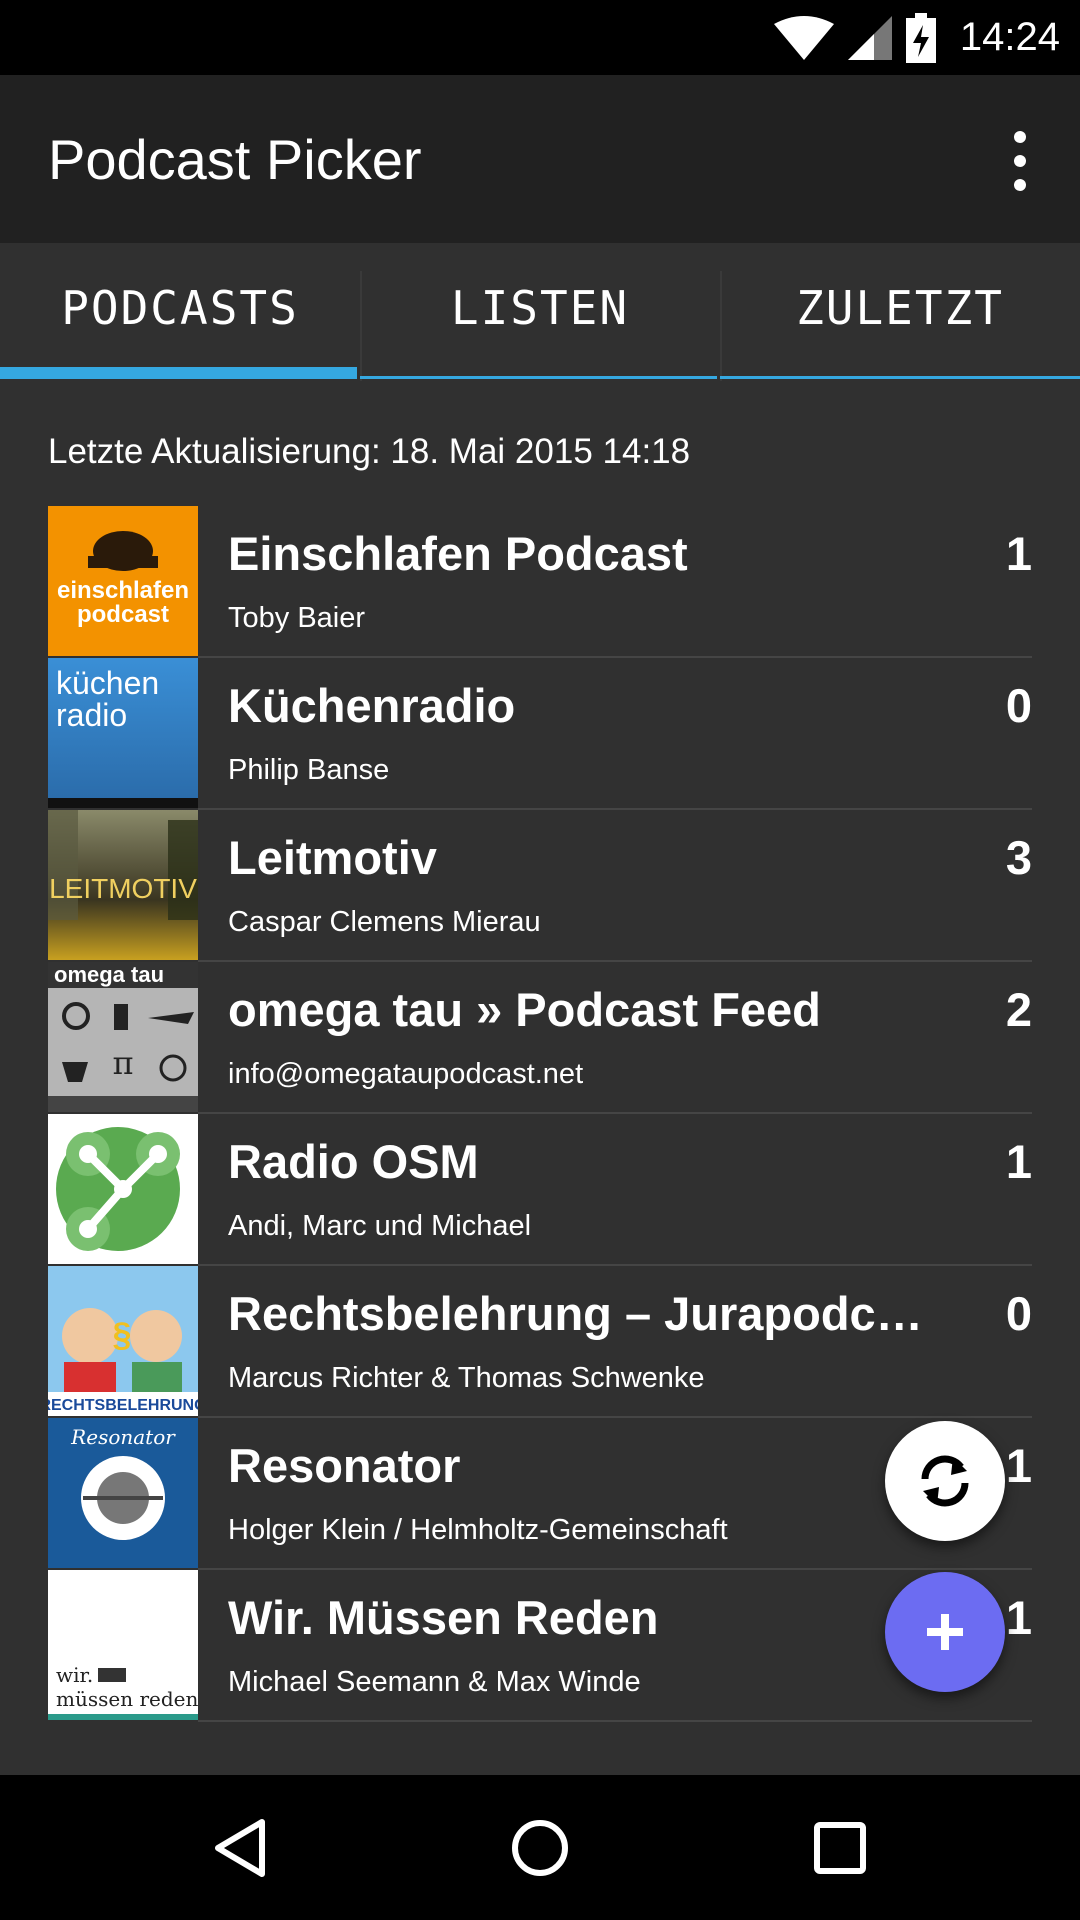 This screenshot has width=1080, height=1920. What do you see at coordinates (540, 37) in the screenshot?
I see `status-bar: 14:24` at bounding box center [540, 37].